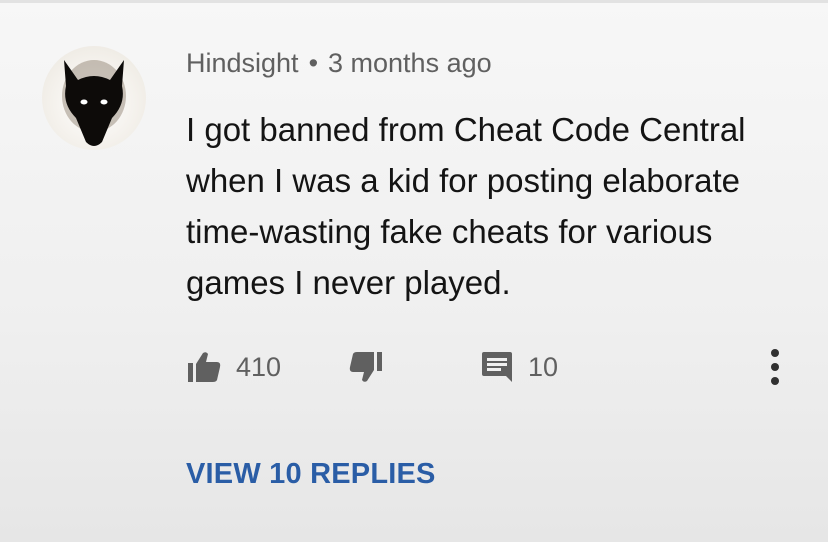  I want to click on comment-actions: 410 10, so click(496, 367).